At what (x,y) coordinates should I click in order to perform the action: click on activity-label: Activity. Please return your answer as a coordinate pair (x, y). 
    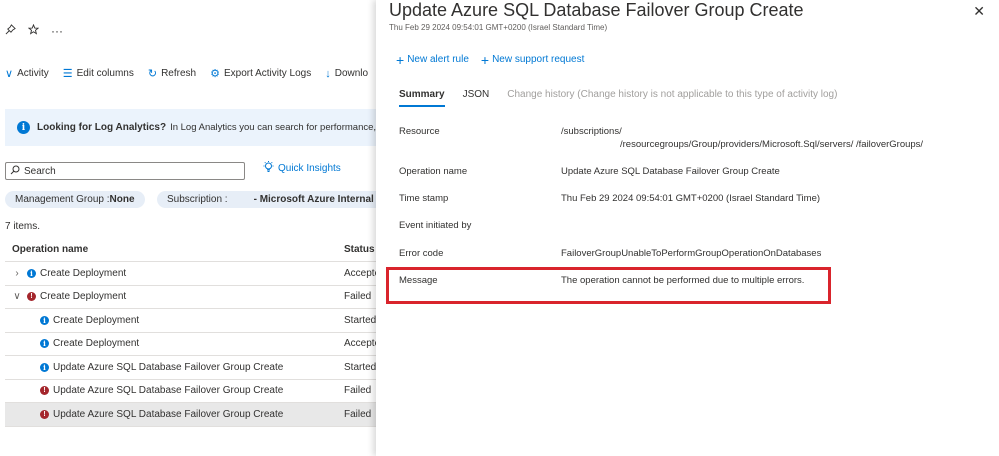
    Looking at the image, I should click on (33, 73).